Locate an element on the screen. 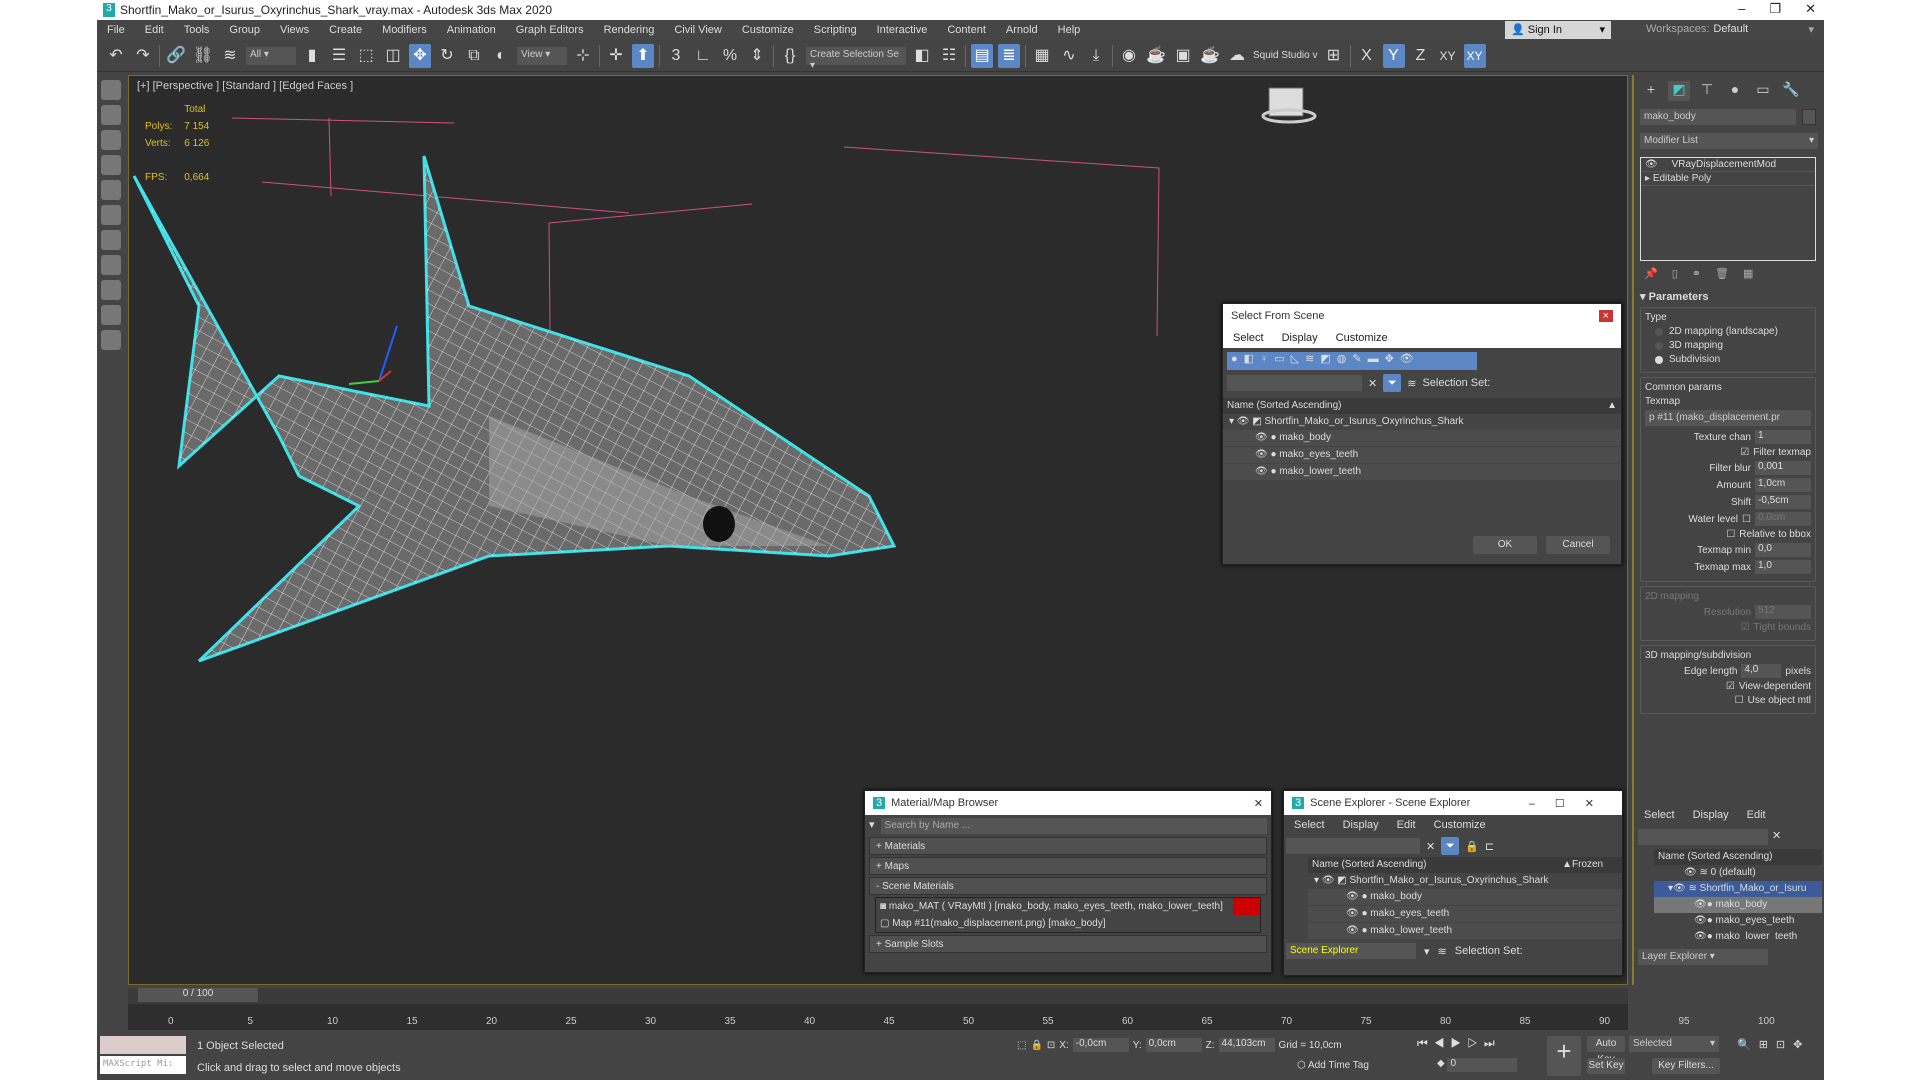 The width and height of the screenshot is (1920, 1080). select-by-name-icon: ☰ is located at coordinates (339, 56).